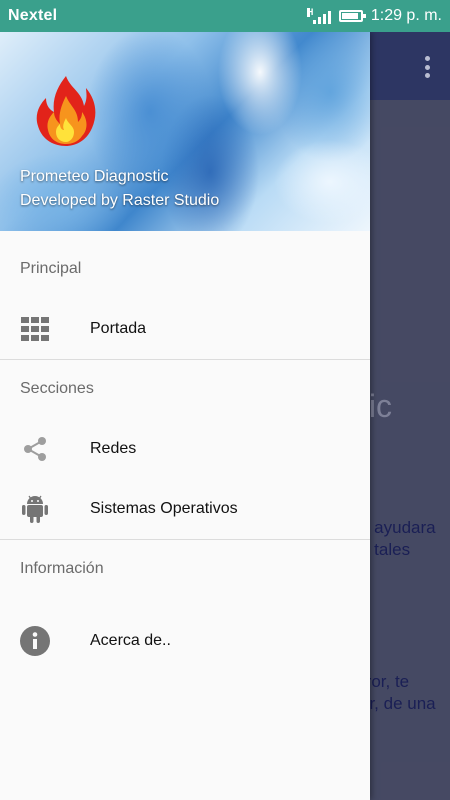 Image resolution: width=450 pixels, height=800 pixels. Describe the element at coordinates (185, 329) in the screenshot. I see `menu-item-portada: Portada` at that location.